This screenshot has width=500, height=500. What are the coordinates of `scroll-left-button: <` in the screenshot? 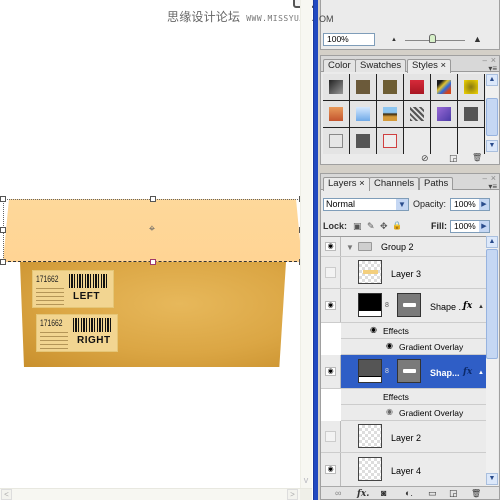 It's located at (6, 494).